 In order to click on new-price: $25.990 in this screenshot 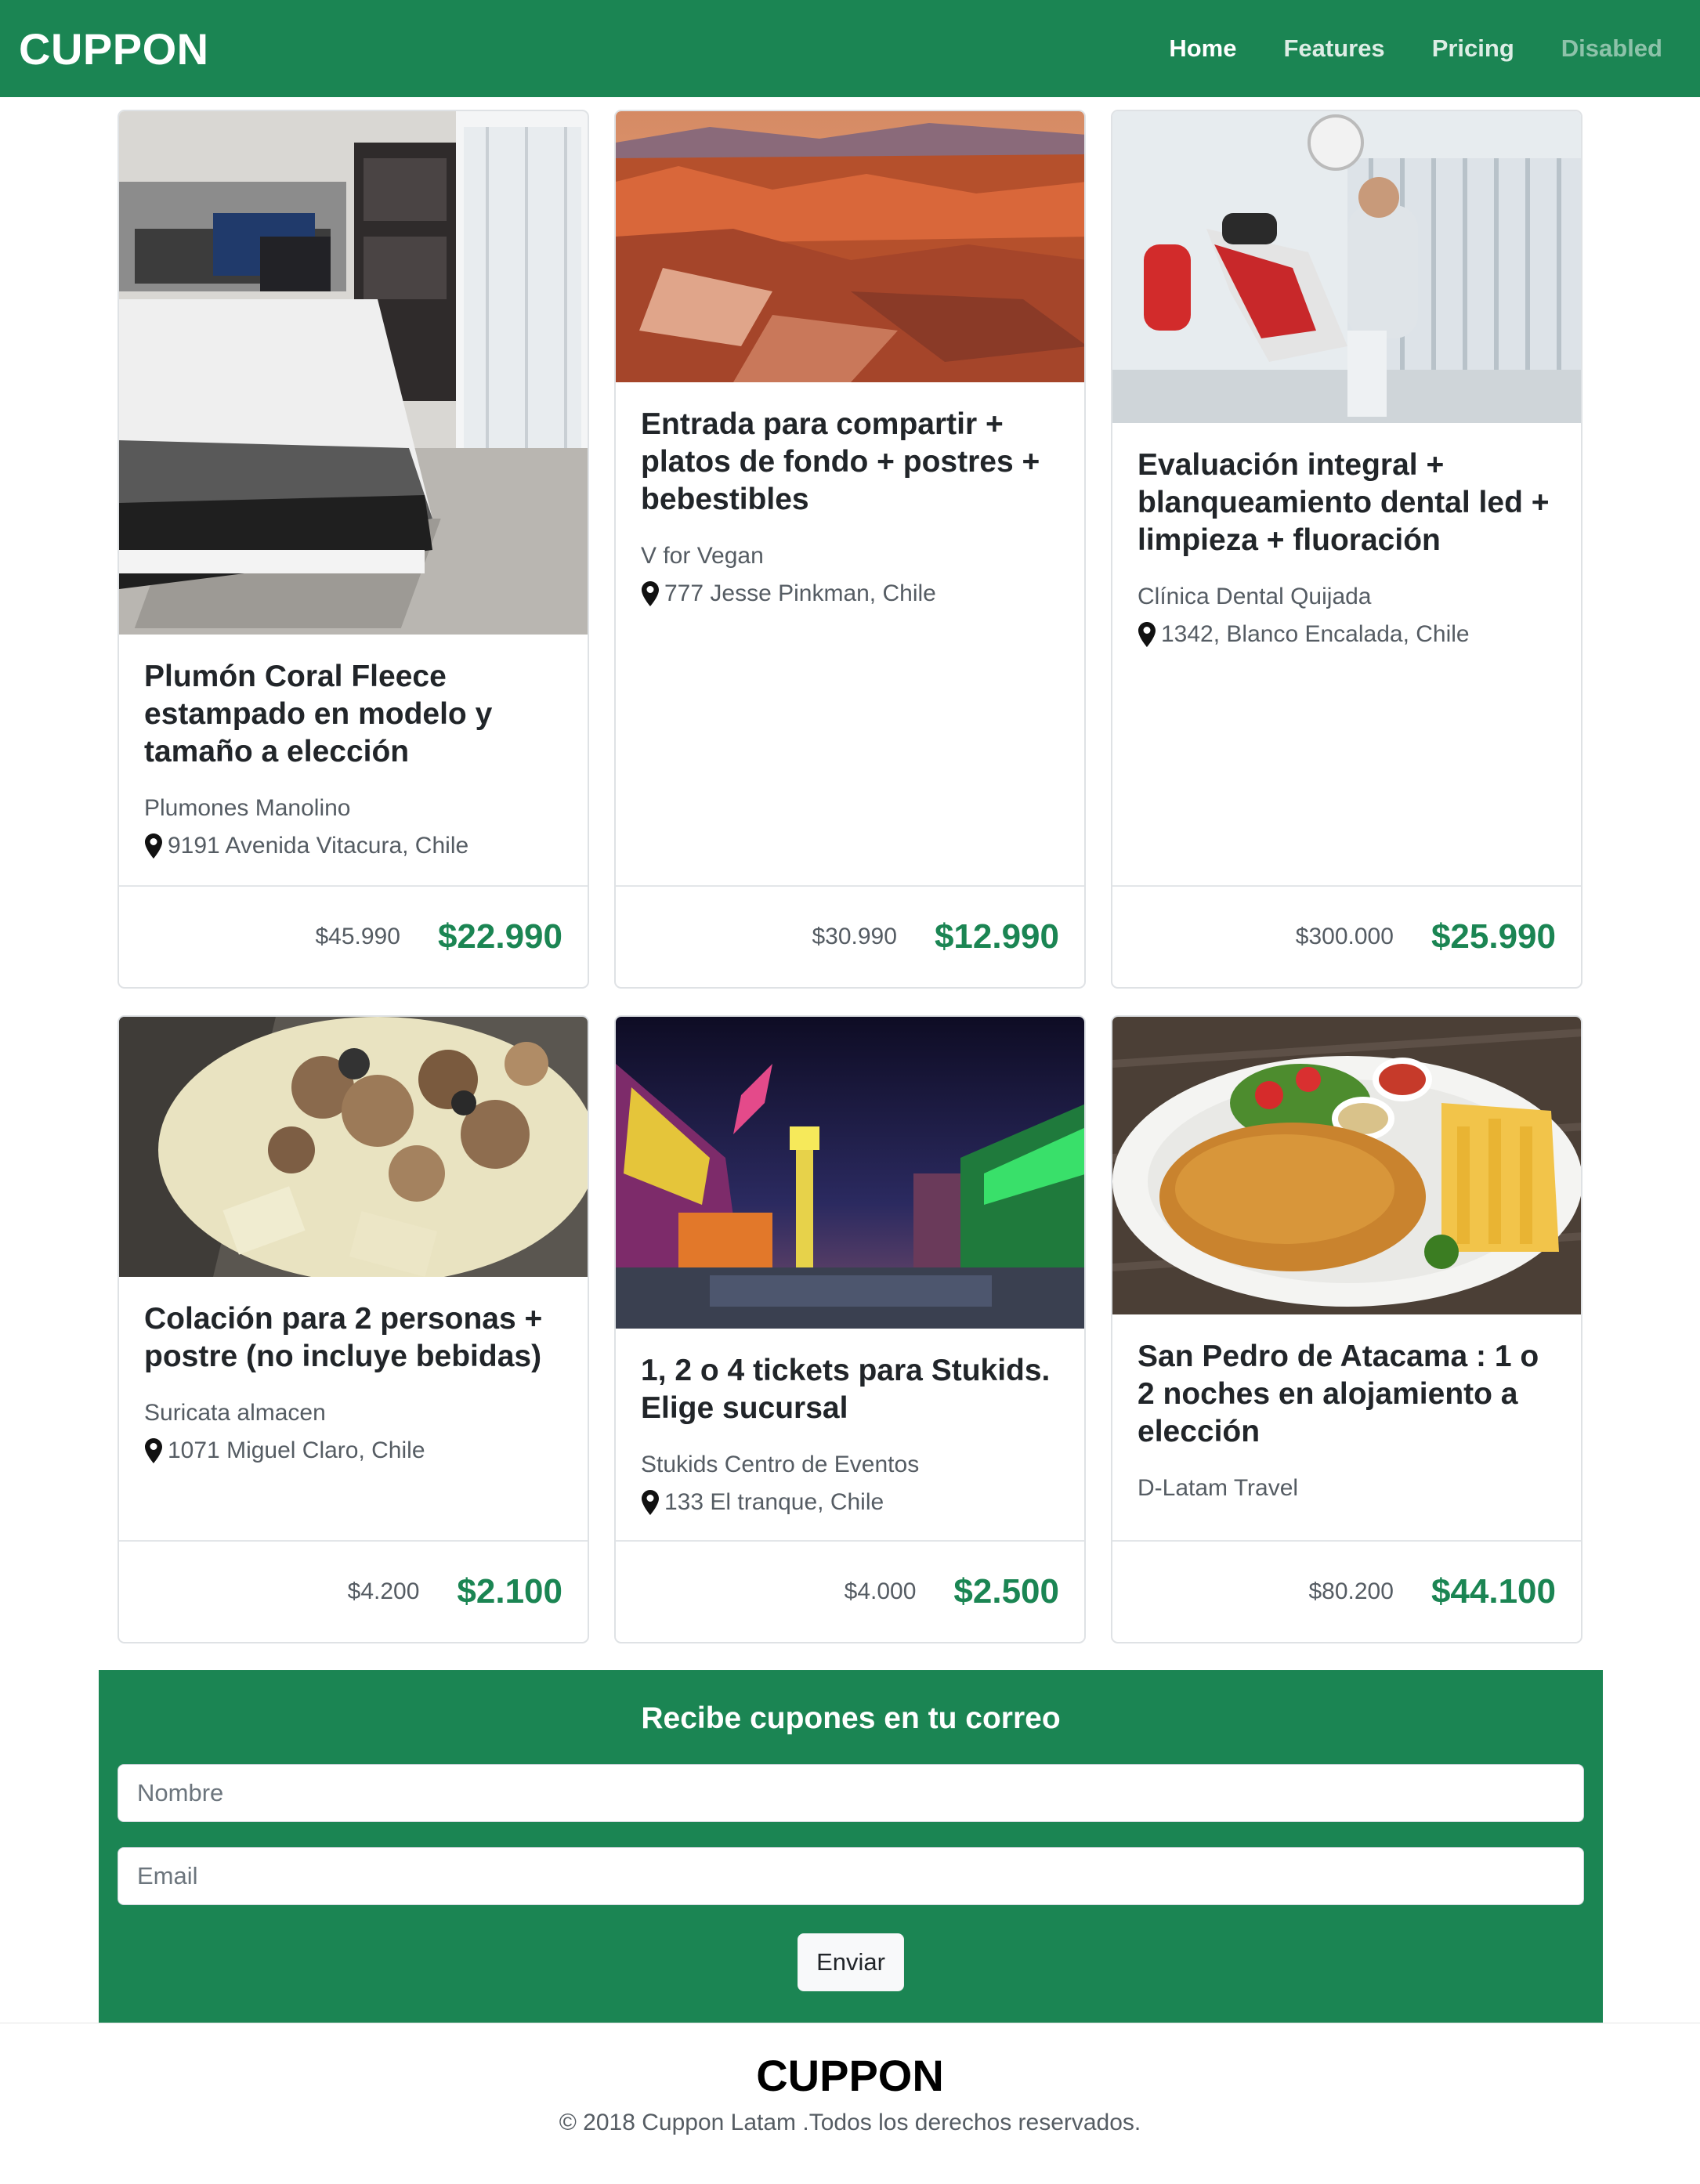, I will do `click(1493, 936)`.